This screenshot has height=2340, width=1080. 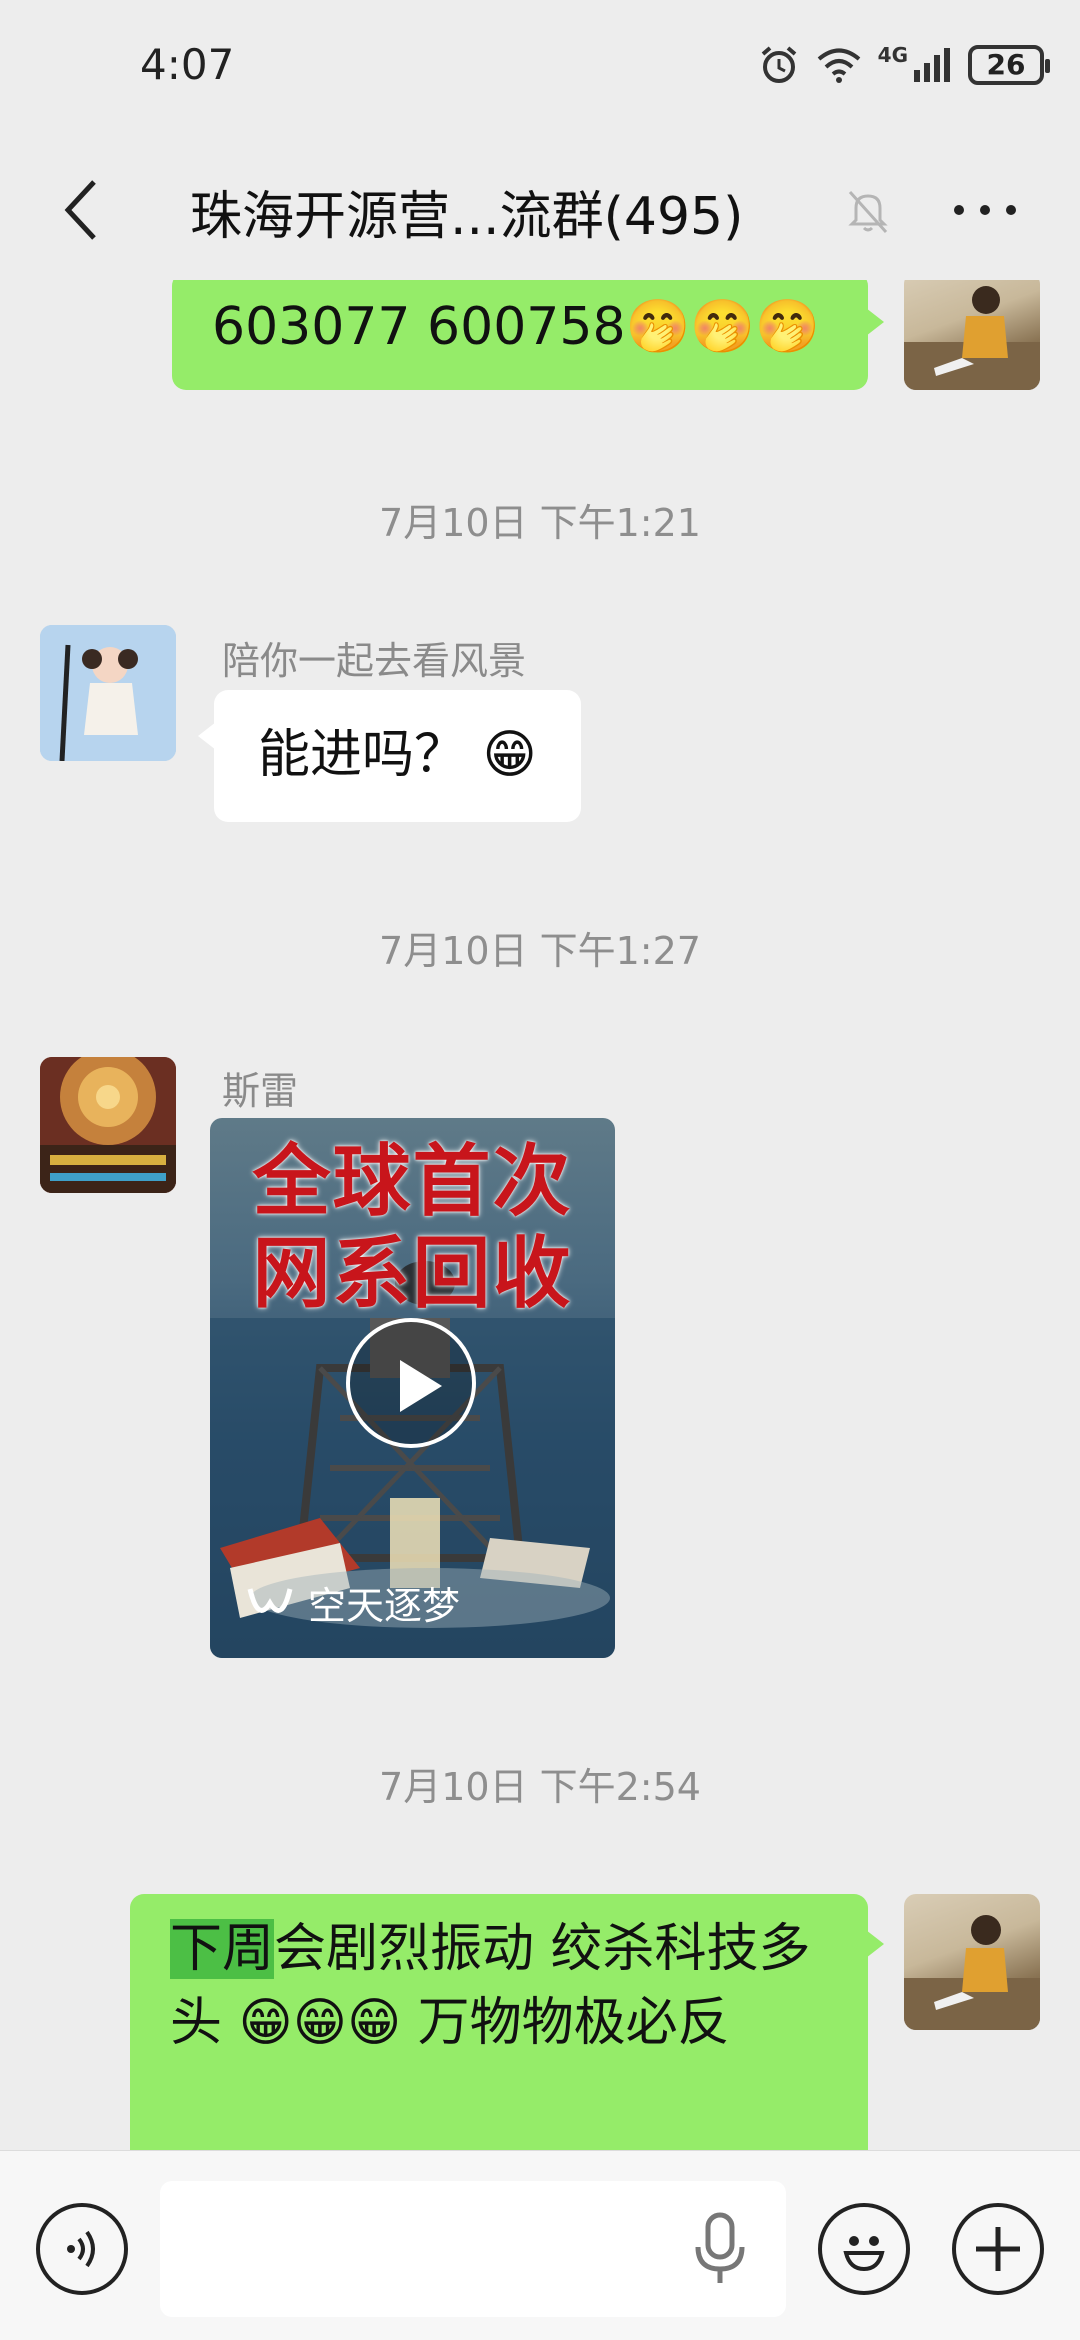 What do you see at coordinates (270, 1600) in the screenshot?
I see `channels-logo-icon` at bounding box center [270, 1600].